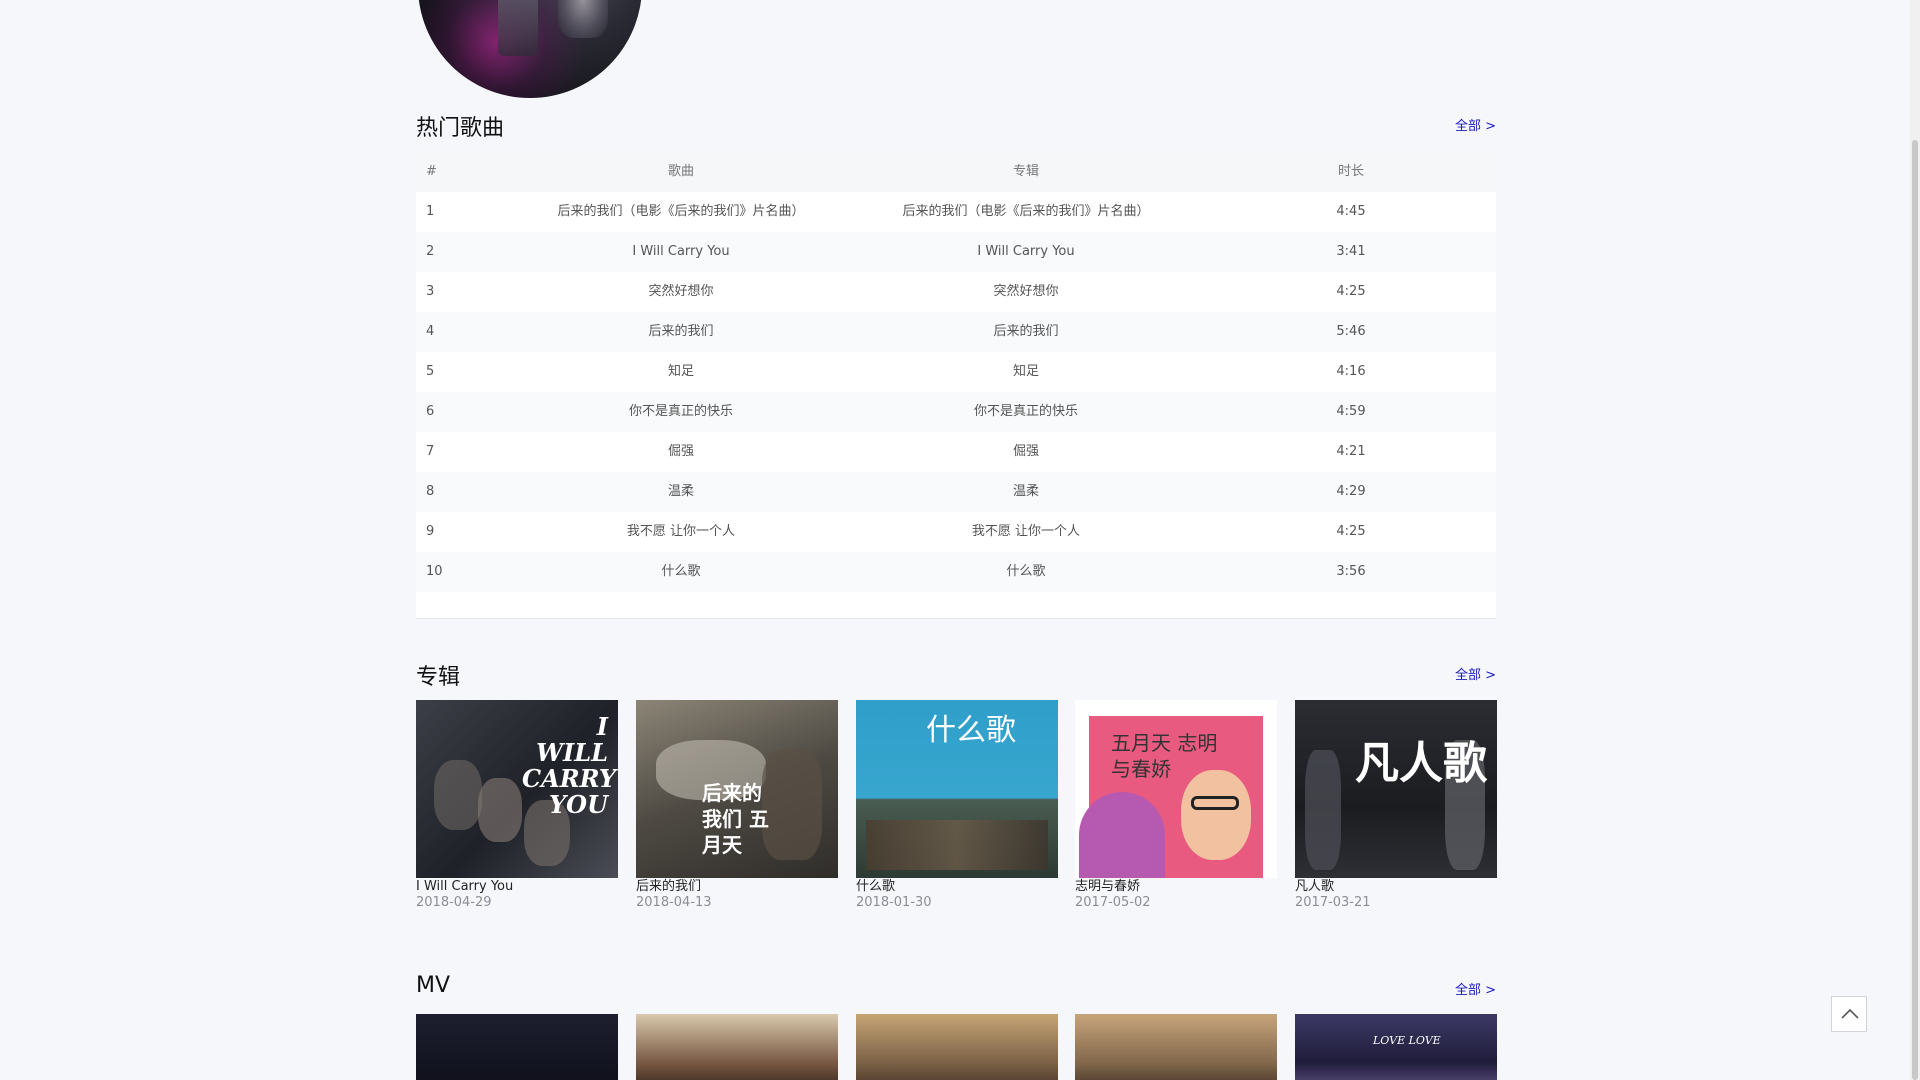  I want to click on row-album: 你不是真正的快乐, so click(1026, 412).